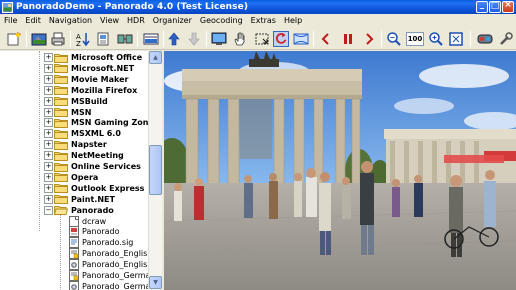 Image resolution: width=516 pixels, height=290 pixels. I want to click on maximize-icon: □, so click(495, 6).